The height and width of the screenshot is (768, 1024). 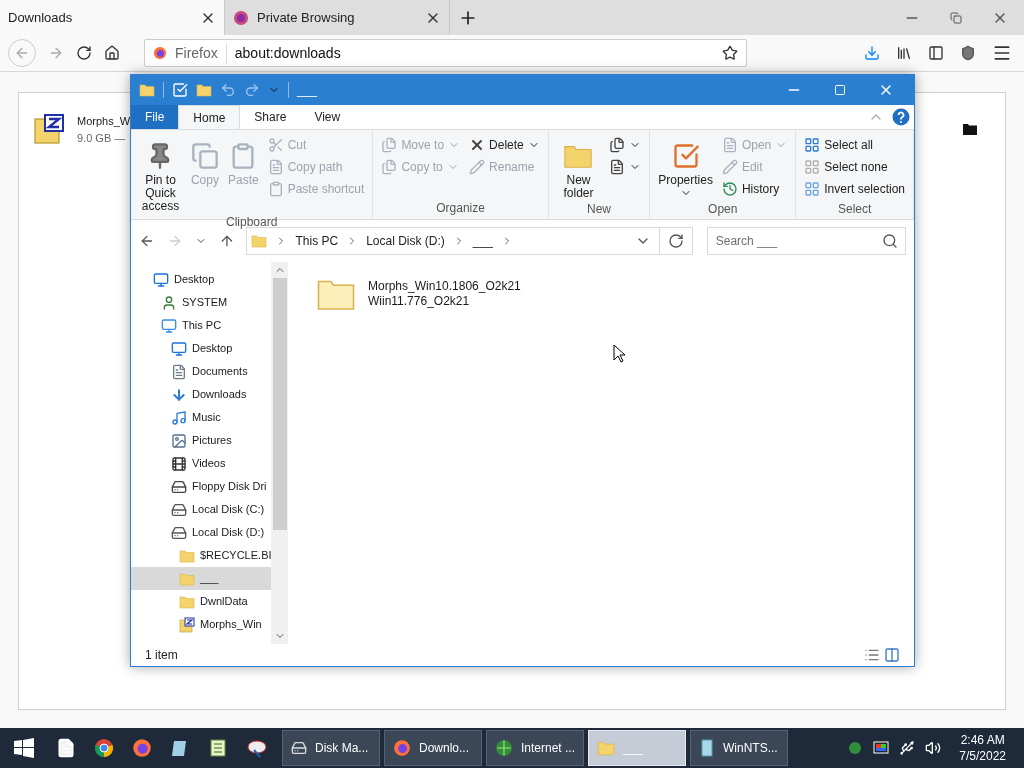 What do you see at coordinates (201, 578) in the screenshot?
I see `tree-item: ___` at bounding box center [201, 578].